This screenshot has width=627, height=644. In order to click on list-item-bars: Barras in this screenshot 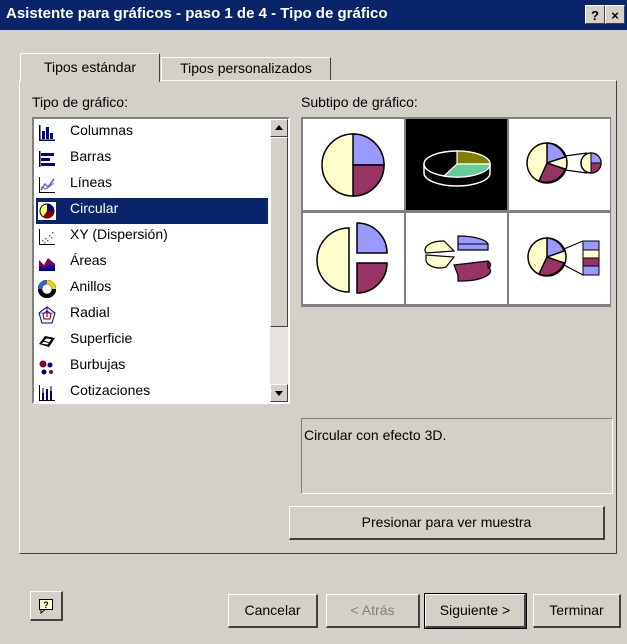, I will do `click(152, 159)`.